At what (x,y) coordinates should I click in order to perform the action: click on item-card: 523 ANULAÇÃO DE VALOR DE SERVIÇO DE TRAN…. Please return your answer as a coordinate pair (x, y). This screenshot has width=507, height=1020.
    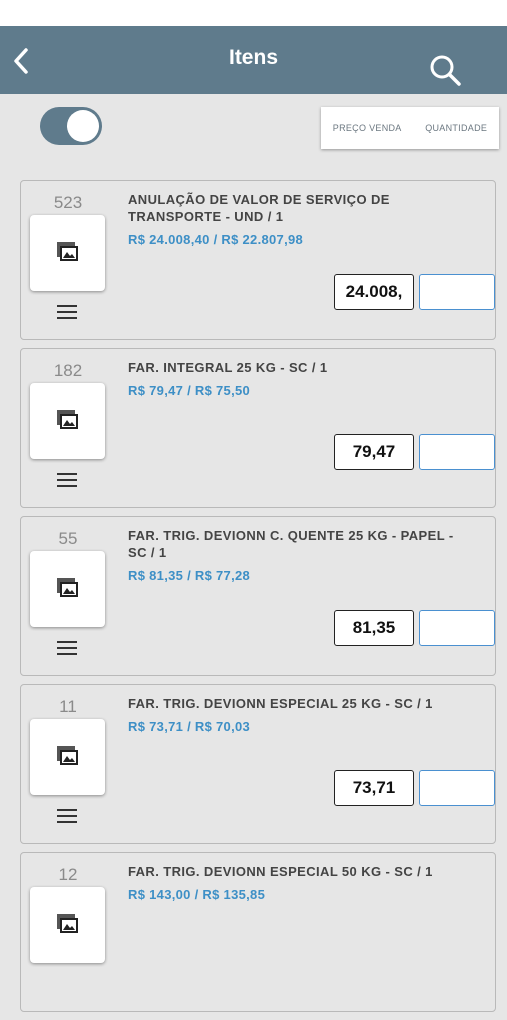
    Looking at the image, I should click on (258, 260).